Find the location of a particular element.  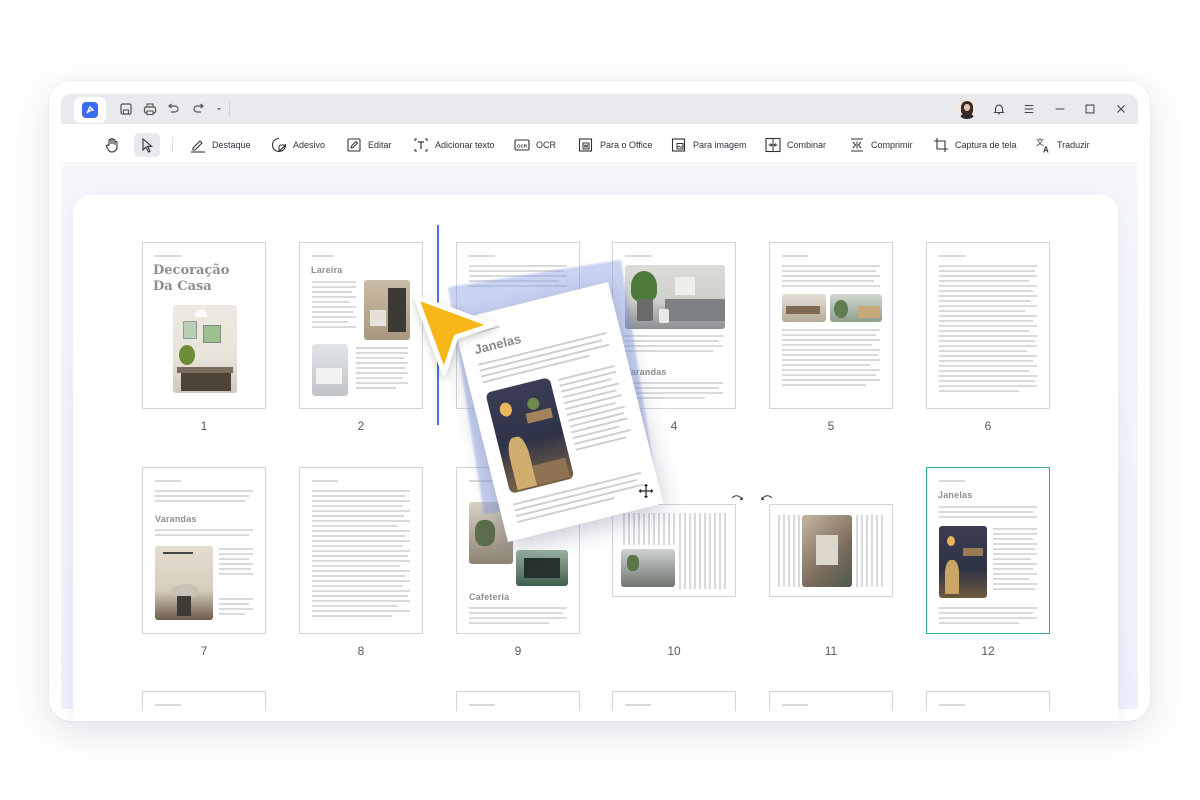

compress-button: Comprimir is located at coordinates (880, 145).